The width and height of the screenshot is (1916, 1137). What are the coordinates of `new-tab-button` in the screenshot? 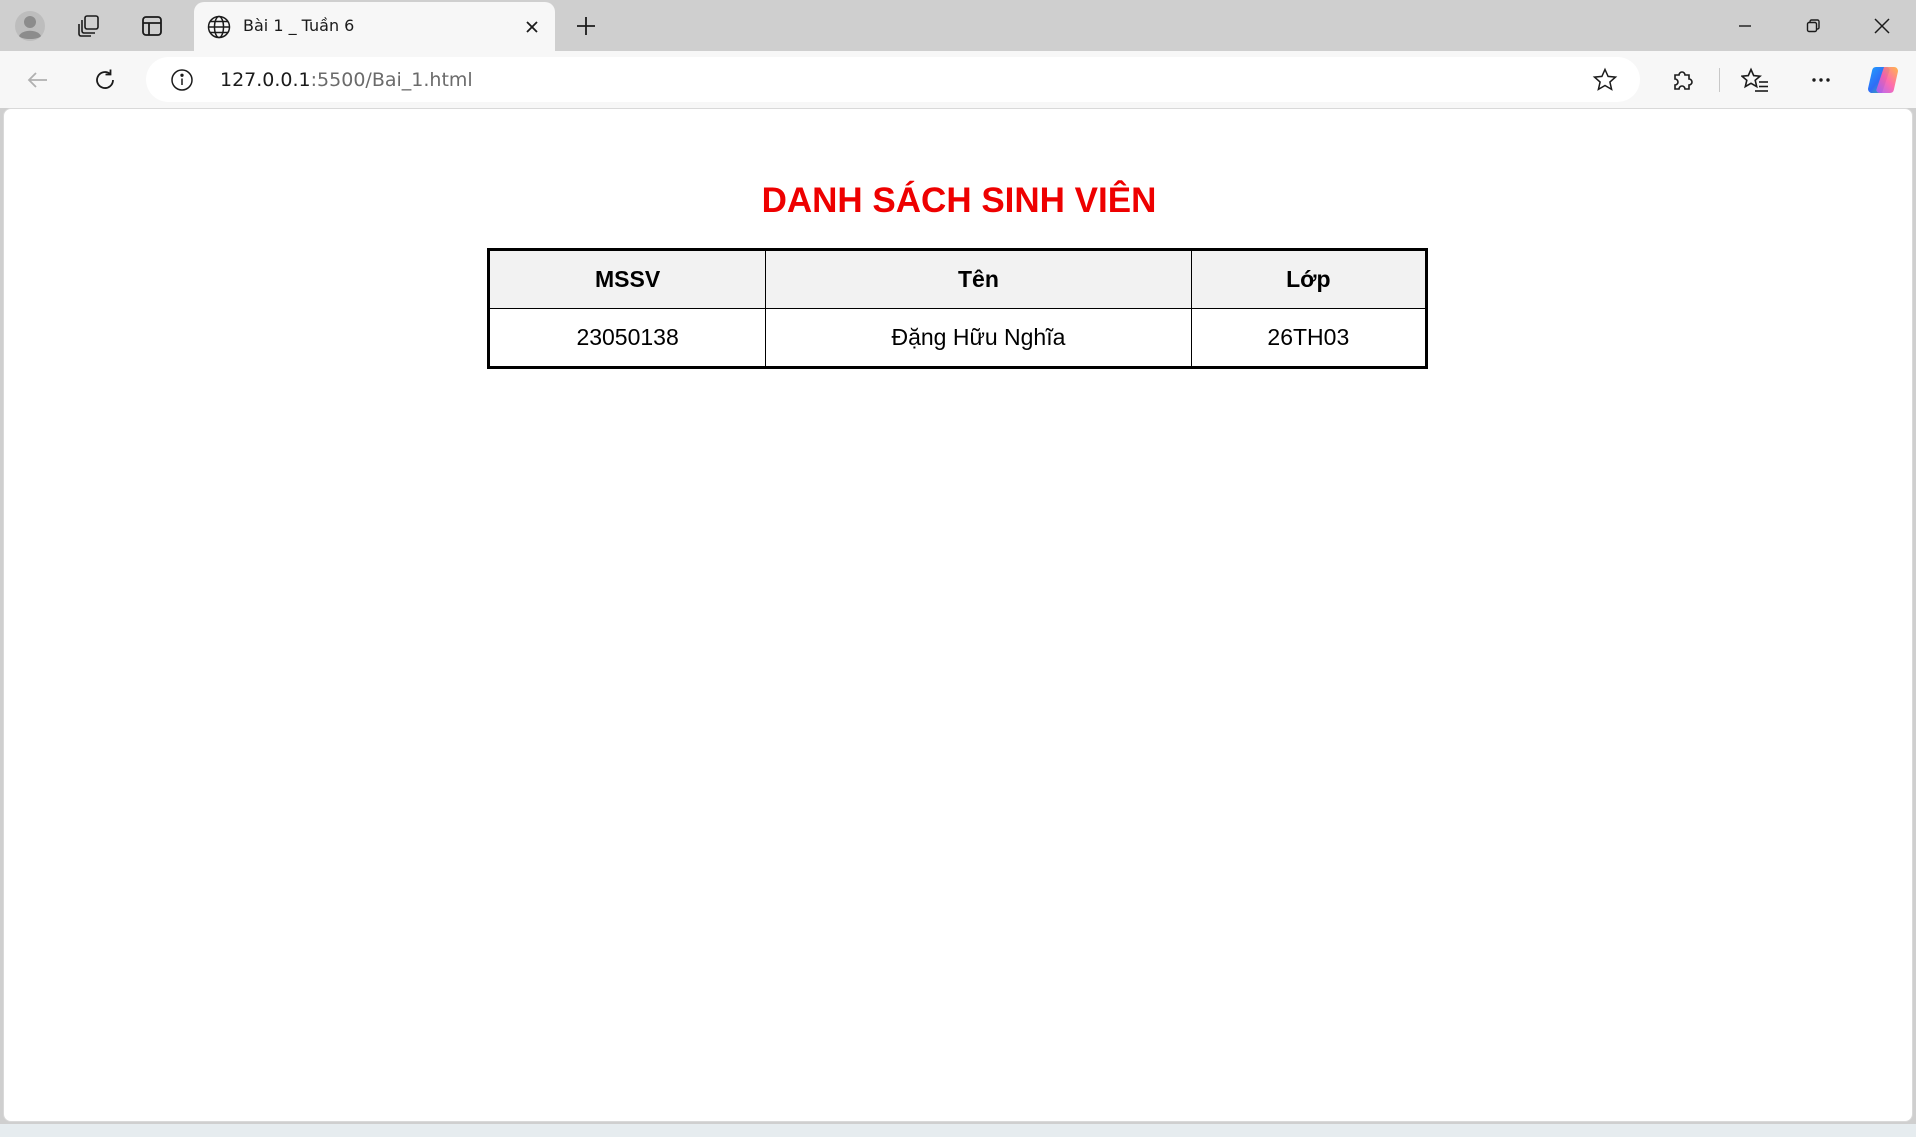 It's located at (586, 26).